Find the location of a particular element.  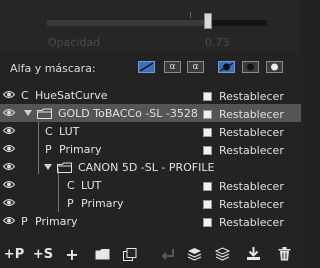

add-primary-button: +P is located at coordinates (14, 254).